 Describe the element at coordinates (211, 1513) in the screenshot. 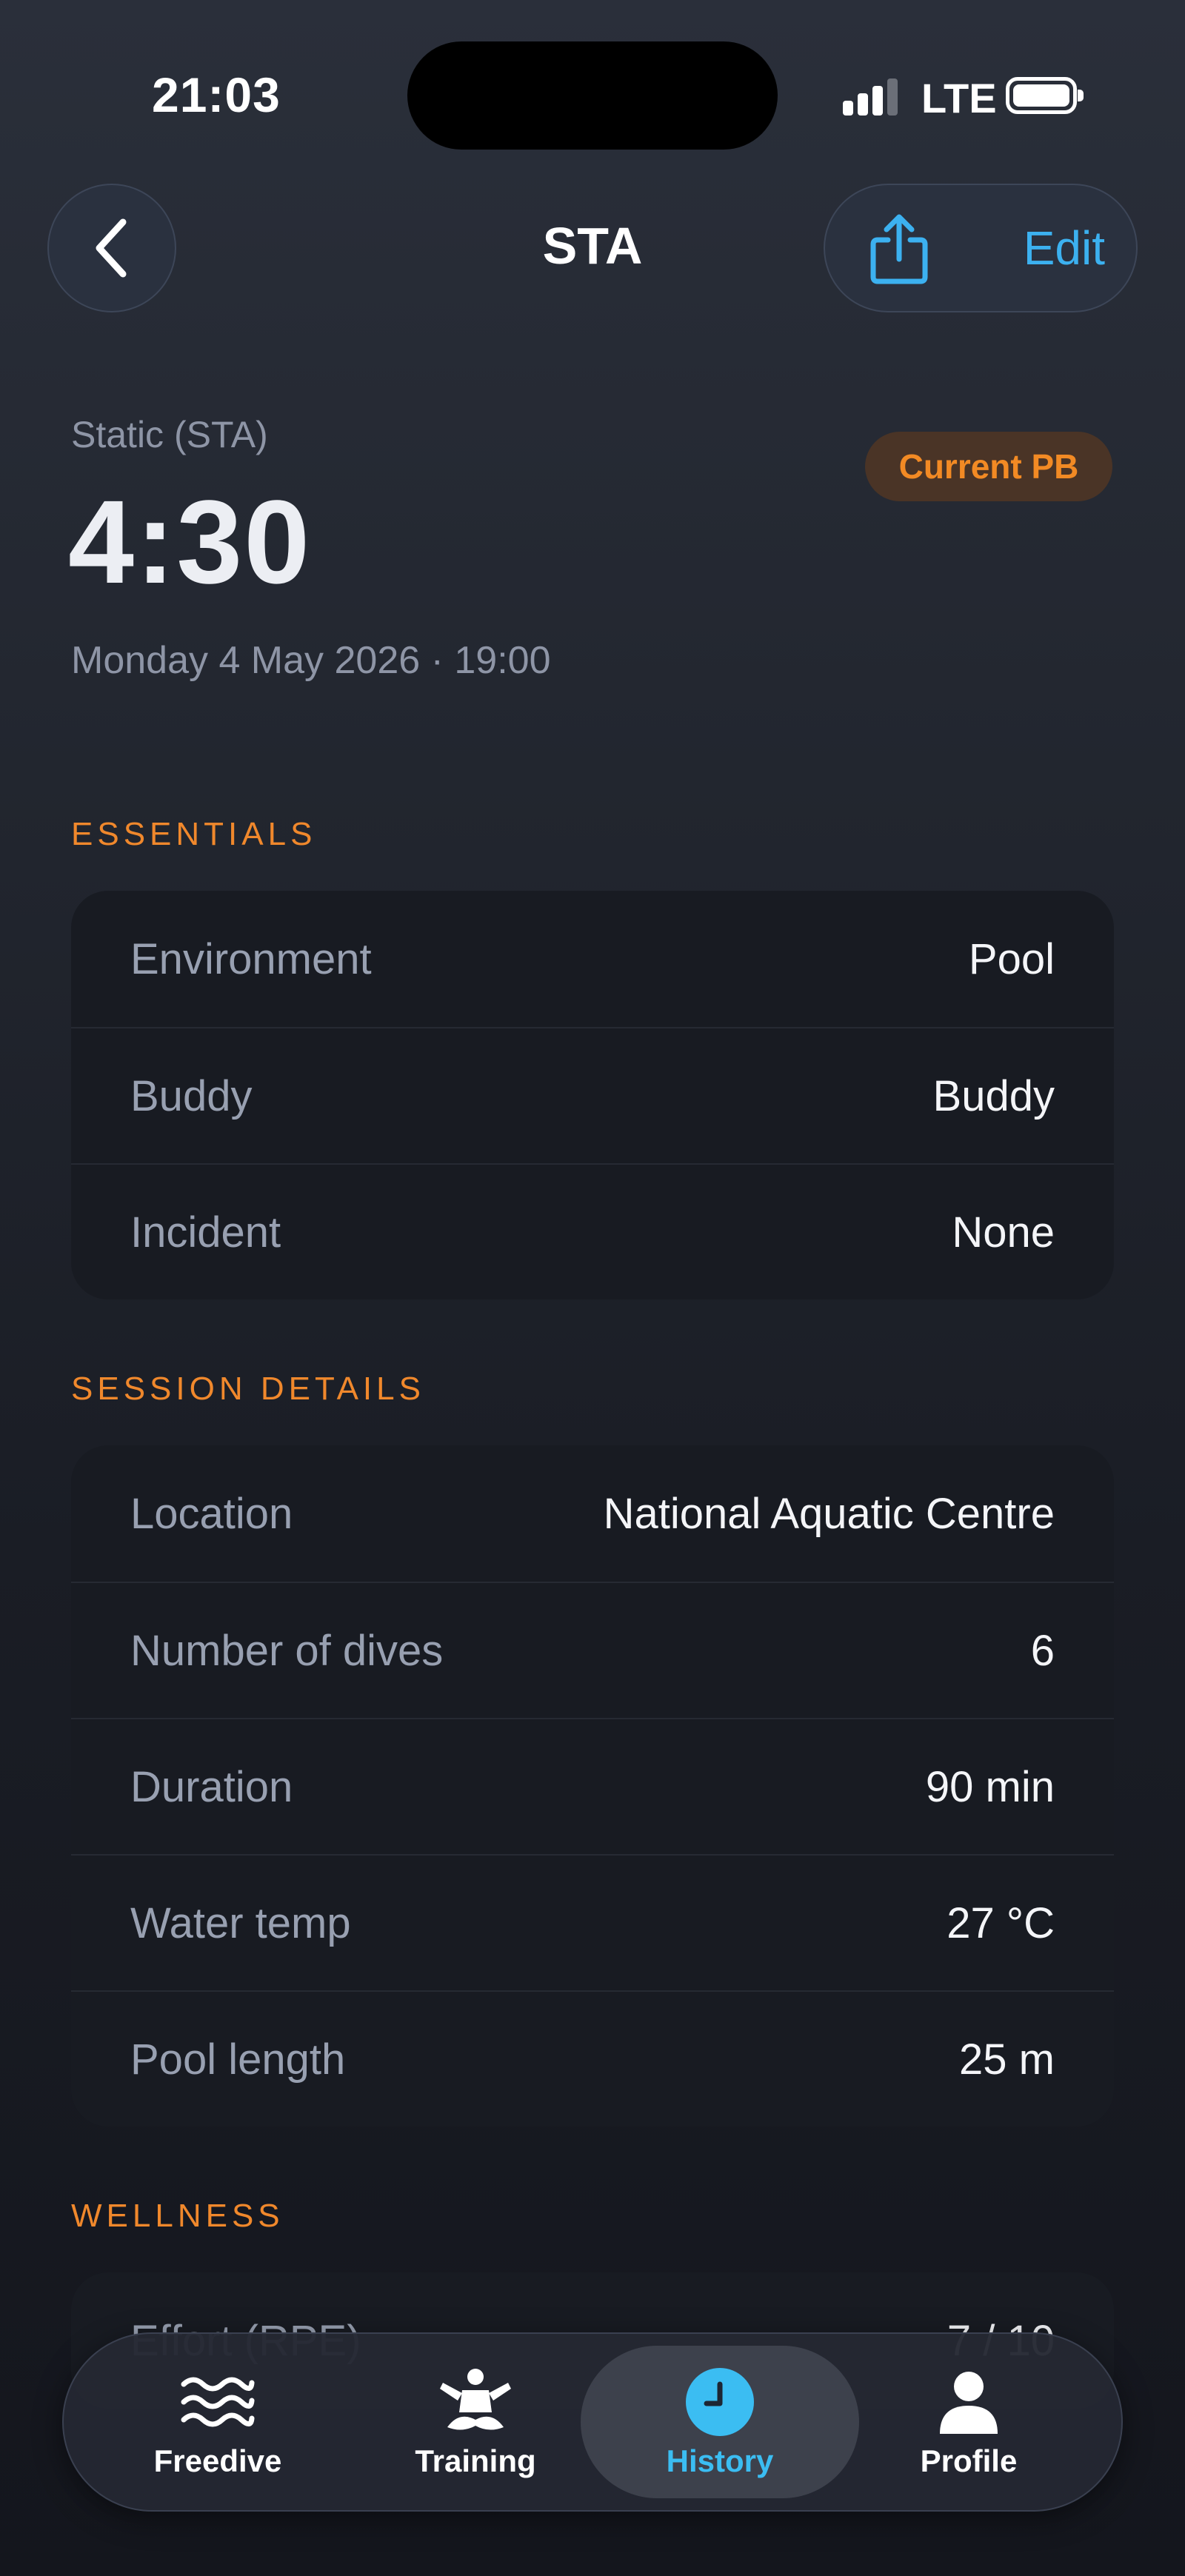

I see `row-label: Location` at that location.